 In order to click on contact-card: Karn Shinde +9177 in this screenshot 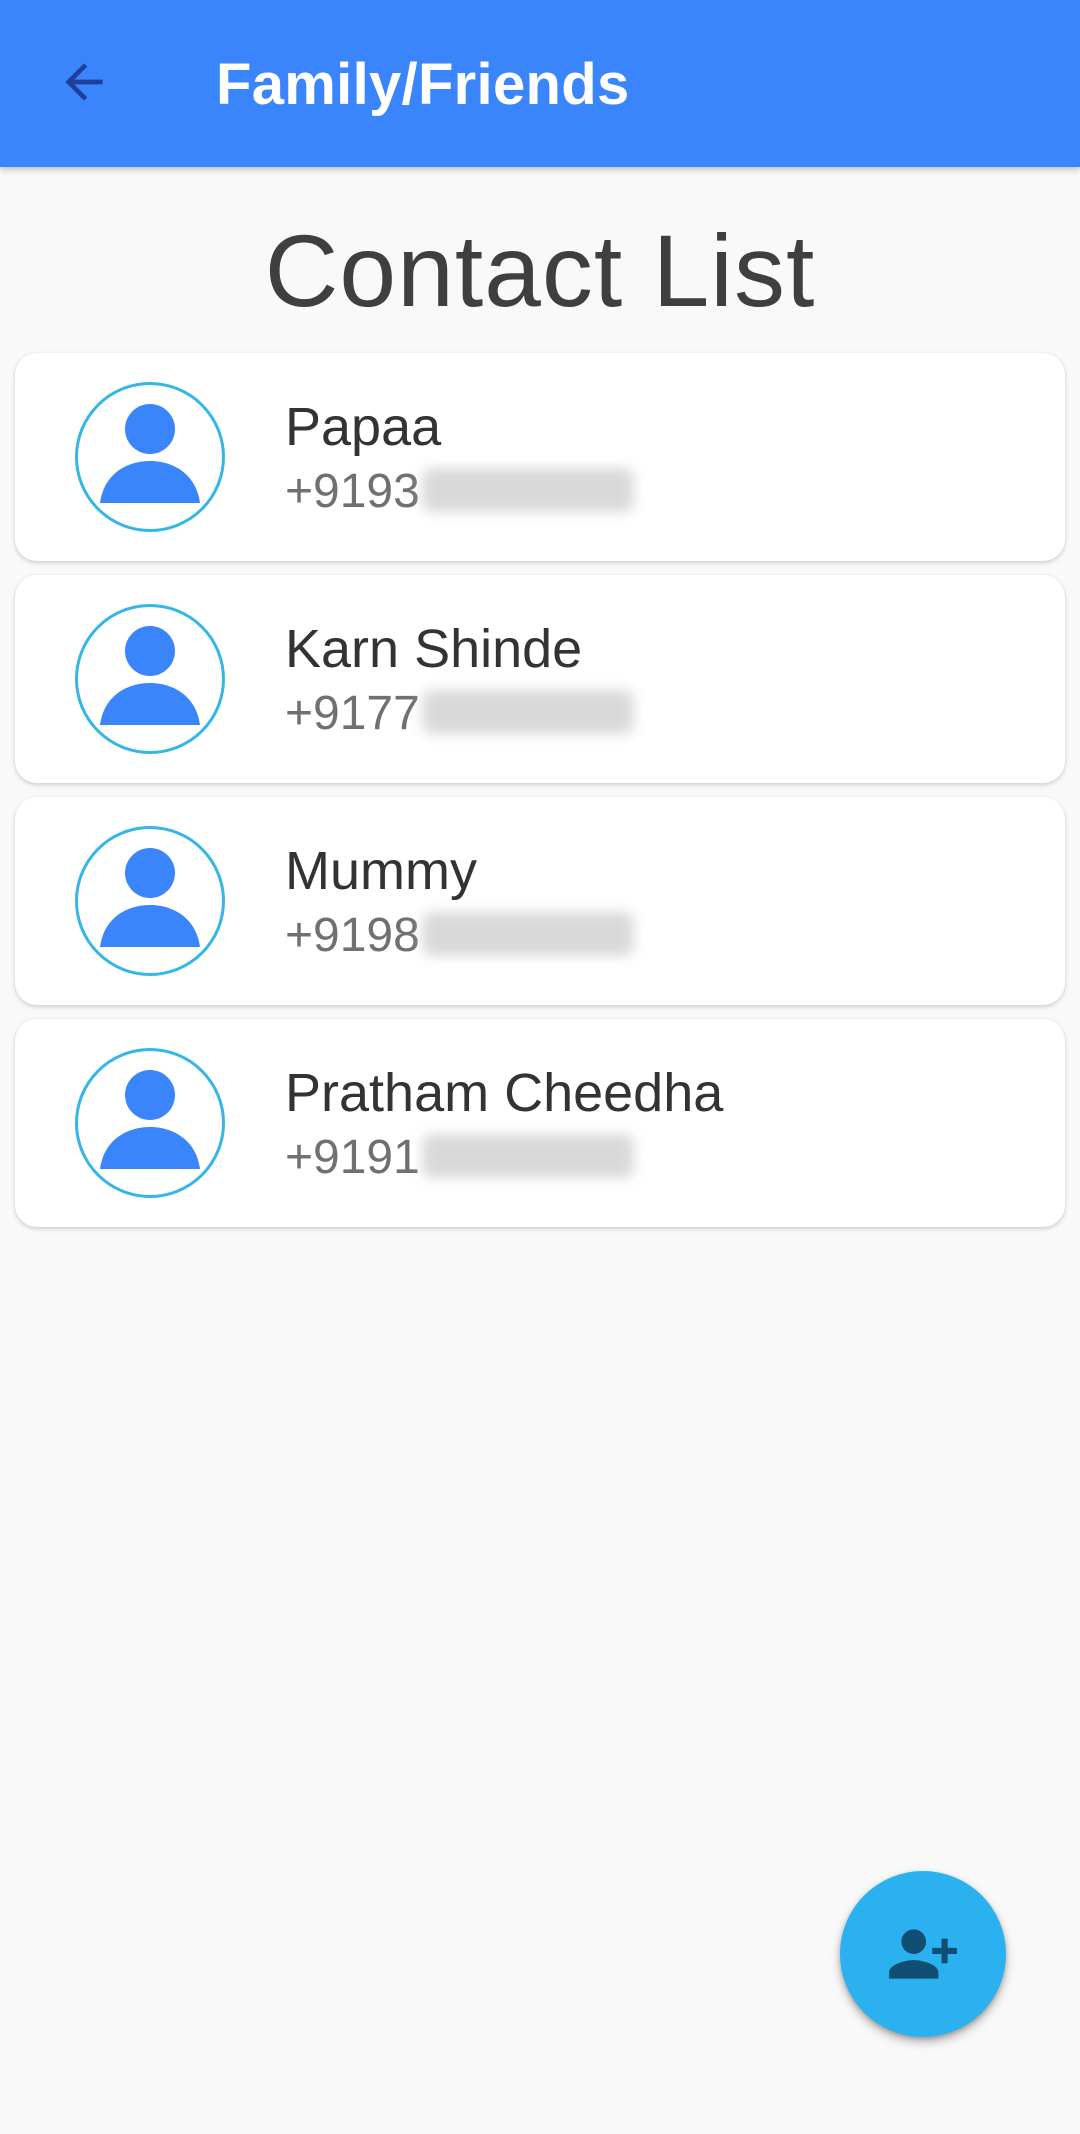, I will do `click(540, 679)`.